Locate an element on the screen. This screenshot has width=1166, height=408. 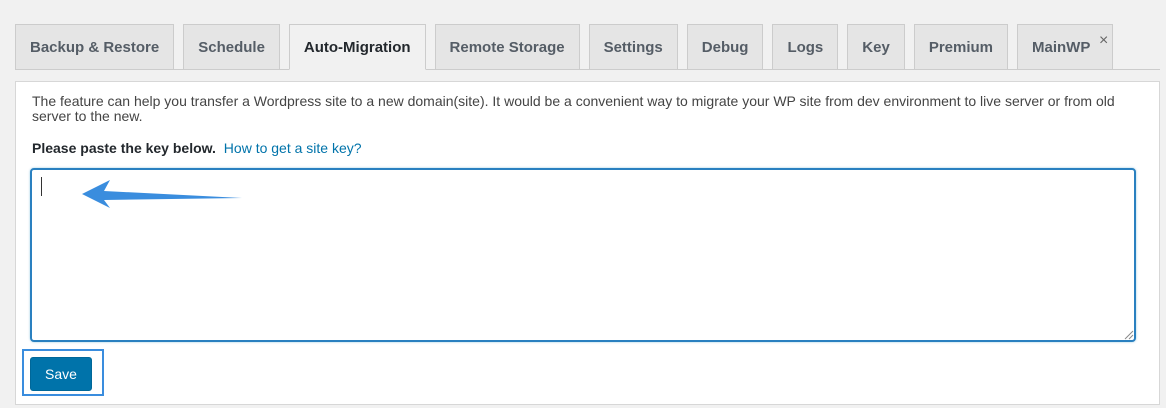
tab-settings: Settings is located at coordinates (633, 46).